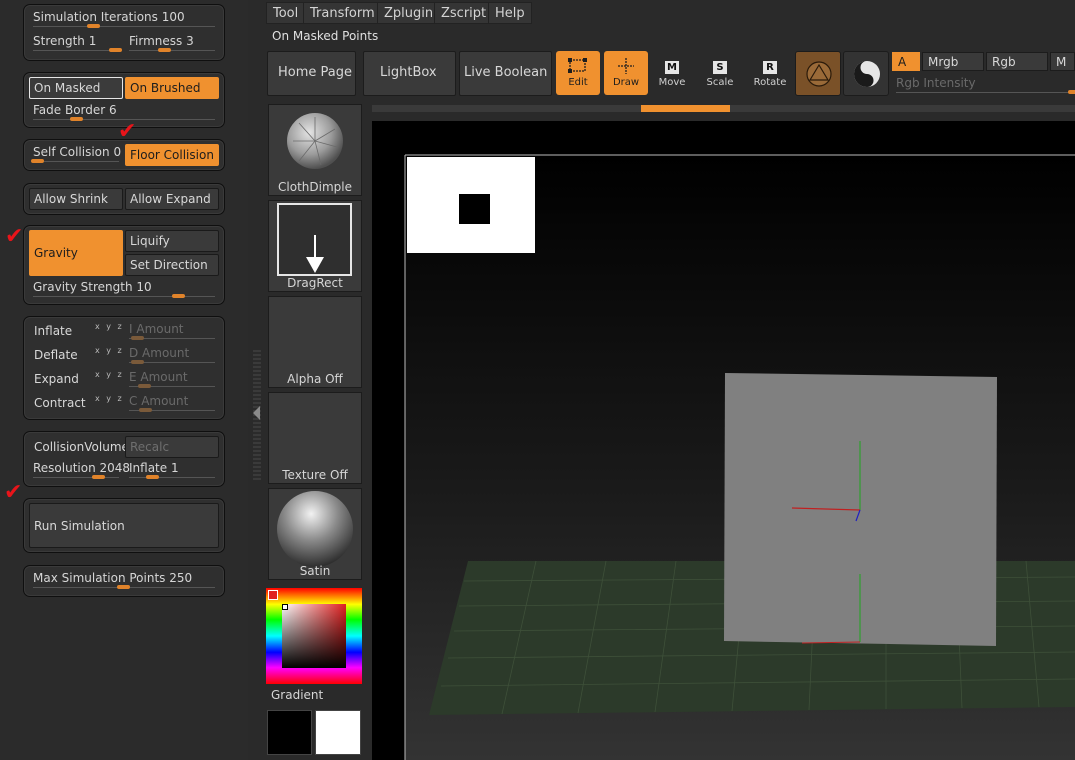 This screenshot has height=760, width=1075. I want to click on i-amount-knob, so click(137, 338).